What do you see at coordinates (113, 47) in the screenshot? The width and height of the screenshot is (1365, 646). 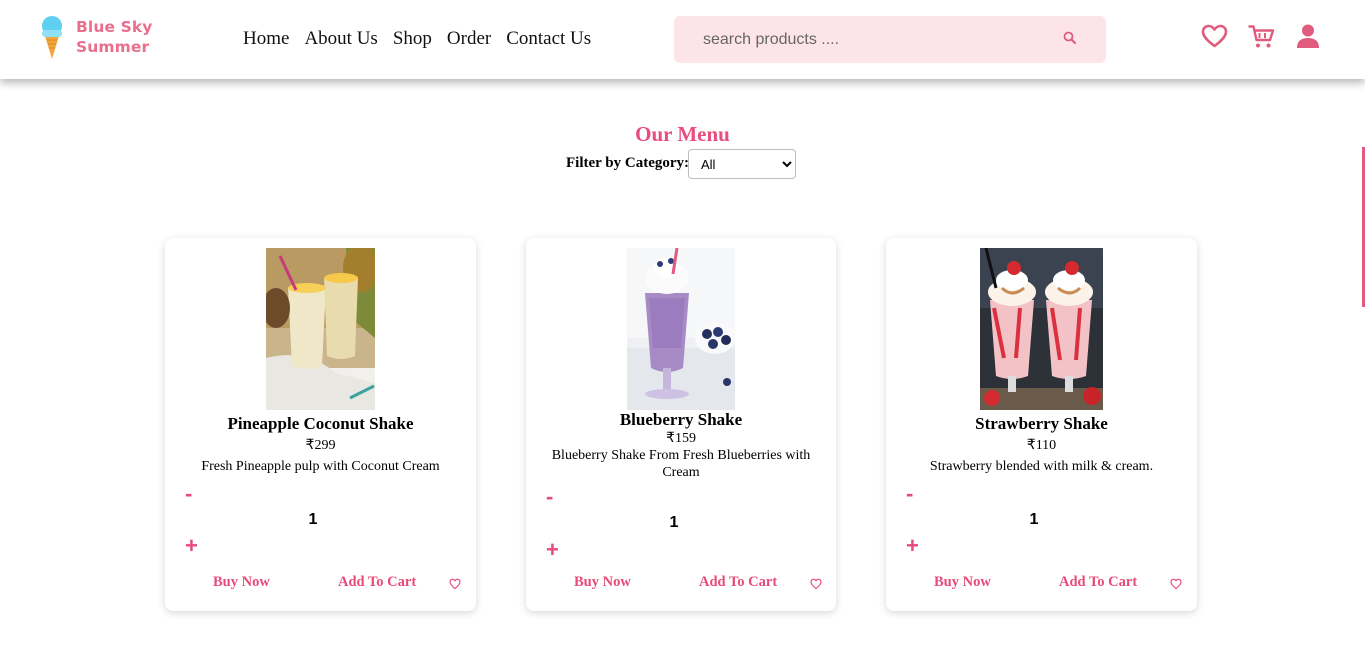 I see `brand-line-2: Summer` at bounding box center [113, 47].